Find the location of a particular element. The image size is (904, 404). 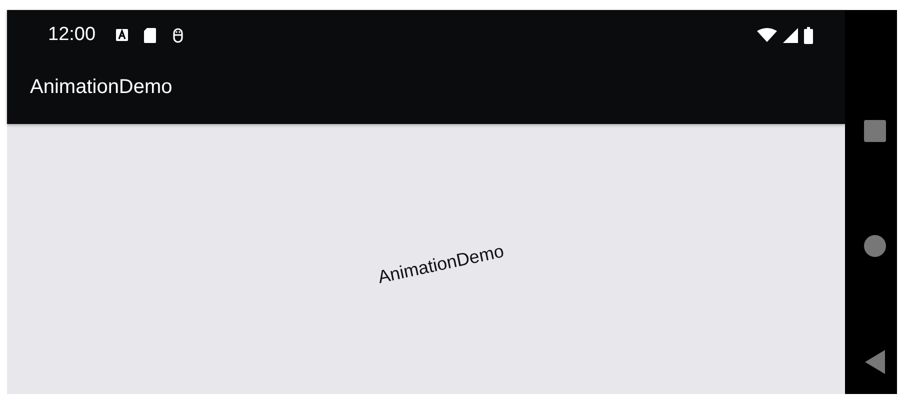

robot-icon is located at coordinates (178, 35).